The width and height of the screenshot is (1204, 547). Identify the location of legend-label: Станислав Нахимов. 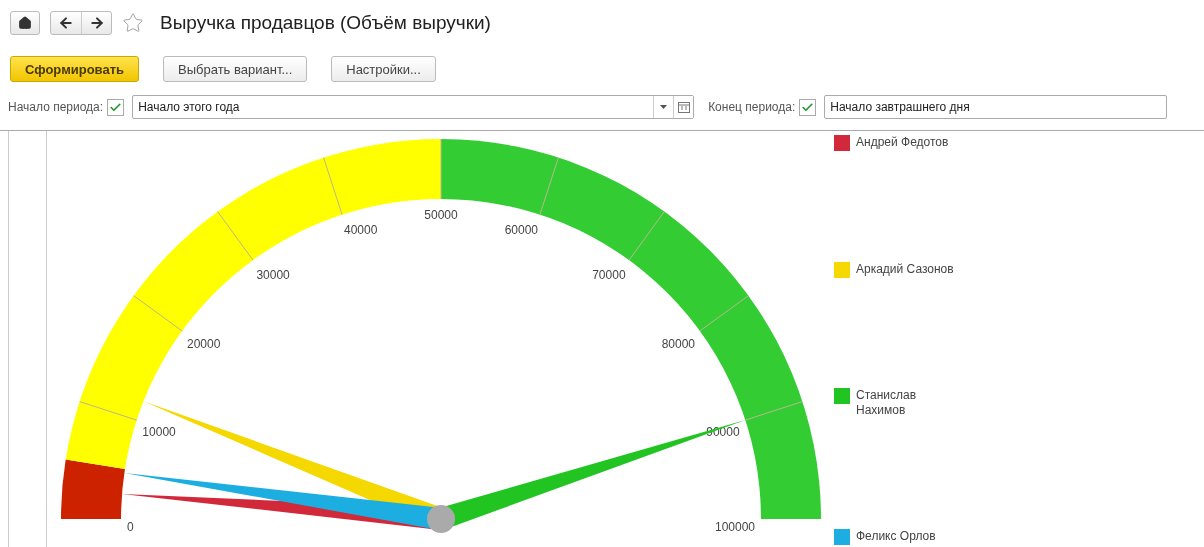
(887, 403).